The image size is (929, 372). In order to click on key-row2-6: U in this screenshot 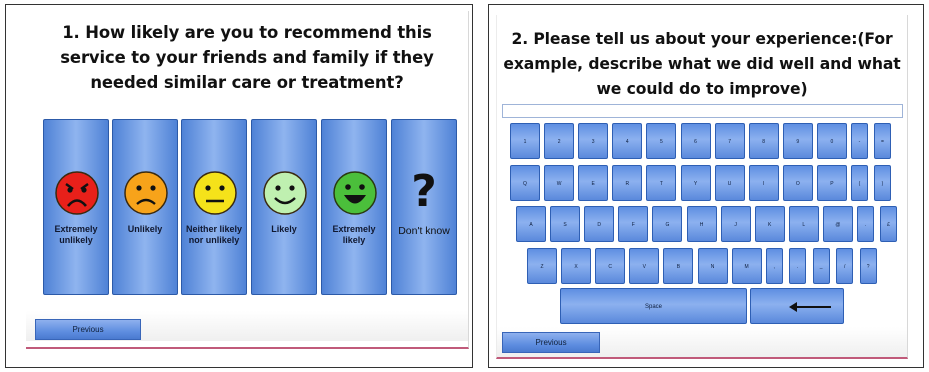, I will do `click(729, 183)`.